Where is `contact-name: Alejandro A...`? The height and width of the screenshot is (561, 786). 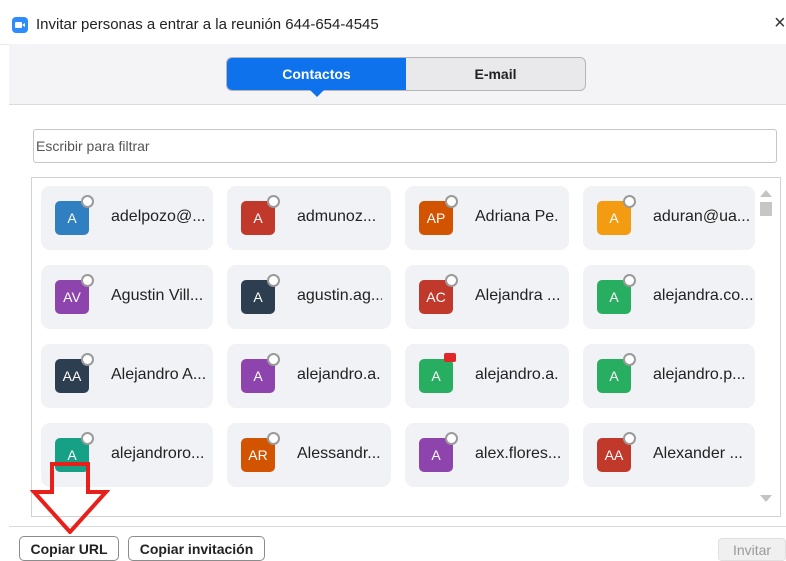
contact-name: Alejandro A... is located at coordinates (159, 374).